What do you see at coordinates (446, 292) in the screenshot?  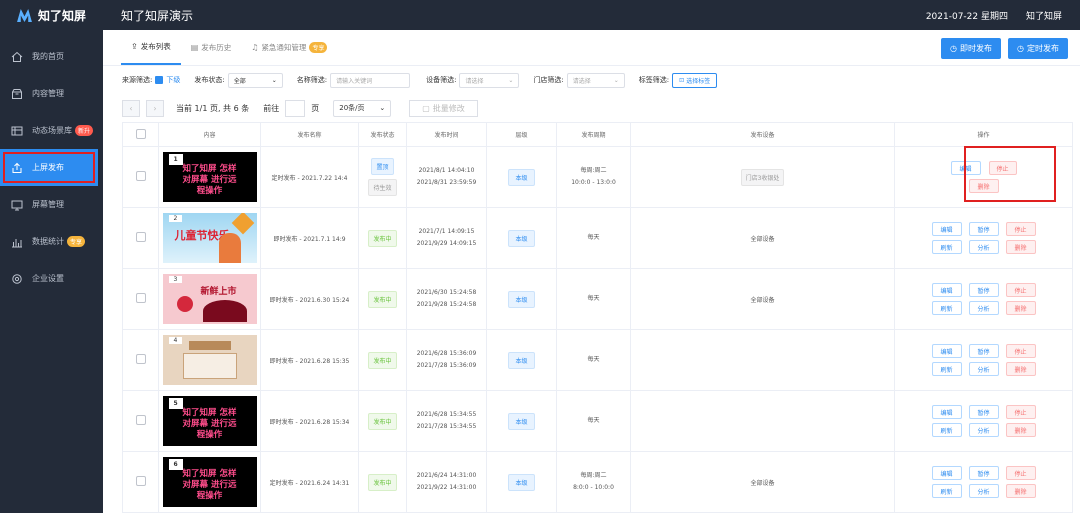 I see `publish-time: 2021/6/30 15:24:58` at bounding box center [446, 292].